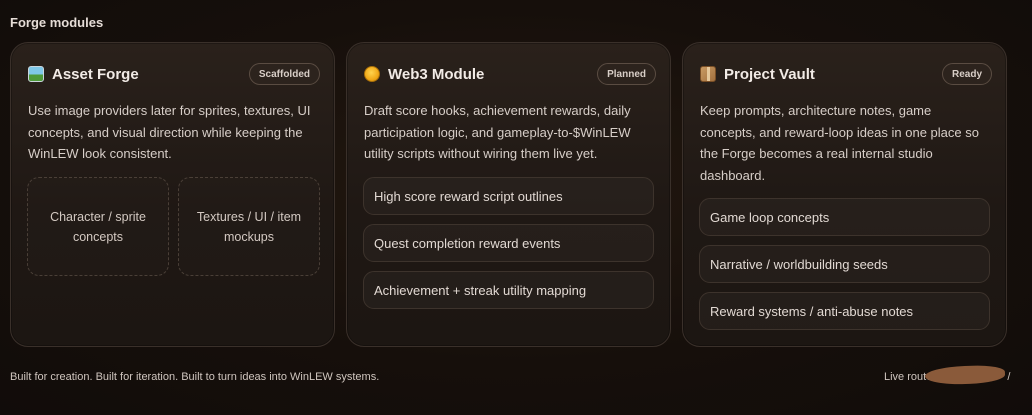 The height and width of the screenshot is (415, 1032). I want to click on list-item: Achievement + streak utility mapping, so click(508, 290).